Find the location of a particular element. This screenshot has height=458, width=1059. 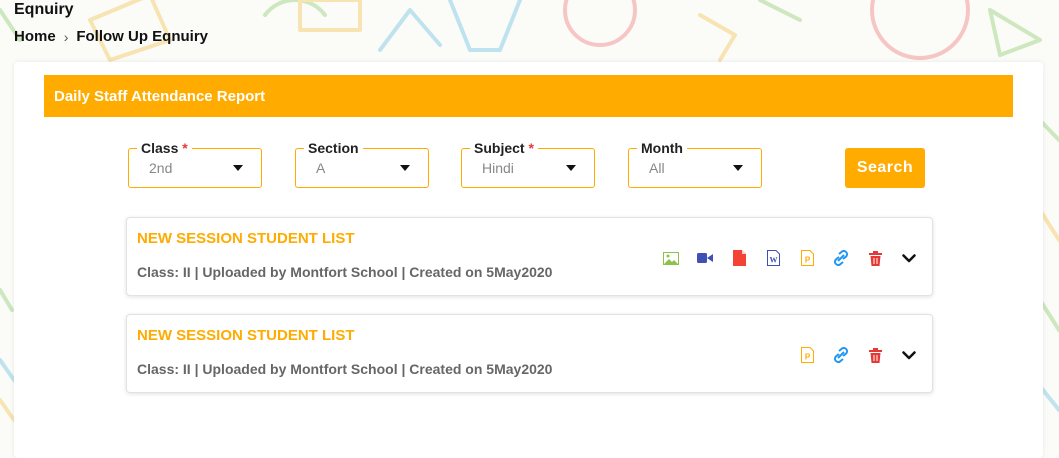

subject-label: Subject * is located at coordinates (504, 148).